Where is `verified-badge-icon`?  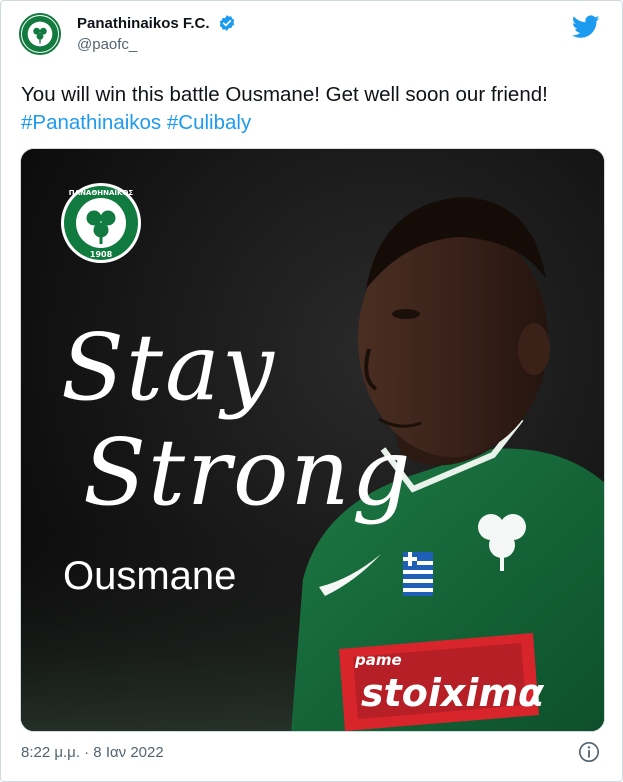 verified-badge-icon is located at coordinates (227, 23).